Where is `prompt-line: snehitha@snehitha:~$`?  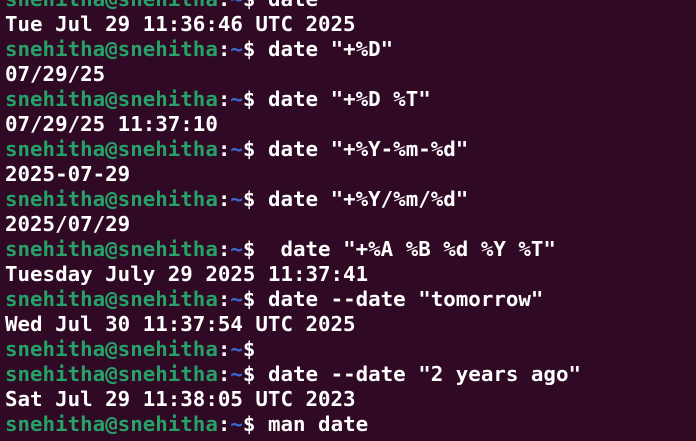 prompt-line: snehitha@snehitha:~$ is located at coordinates (293, 349).